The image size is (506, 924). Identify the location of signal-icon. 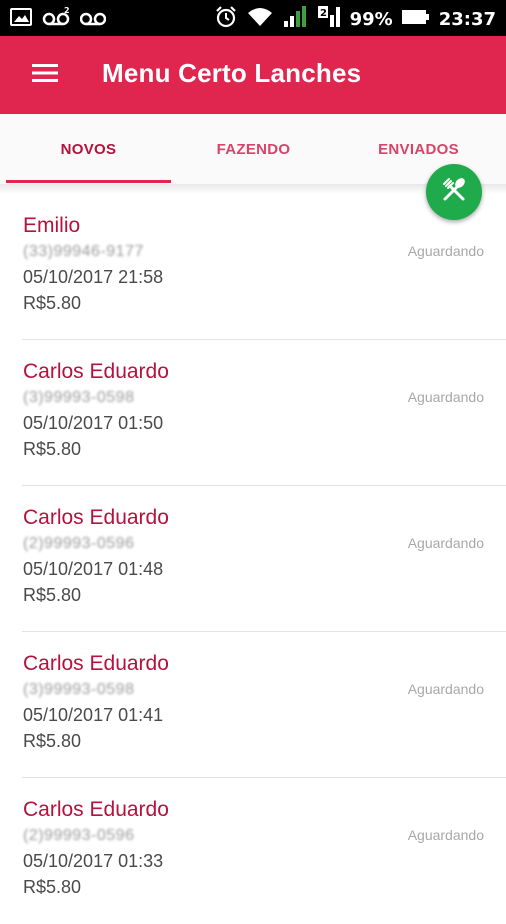
(295, 19).